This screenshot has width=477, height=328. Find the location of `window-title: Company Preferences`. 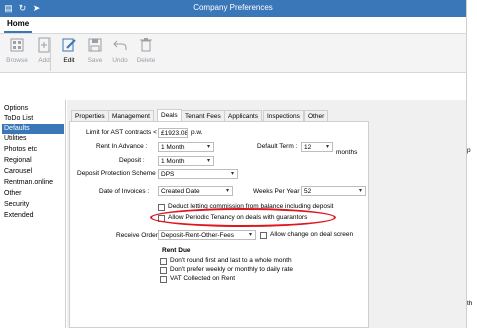

window-title: Company Preferences is located at coordinates (233, 7).